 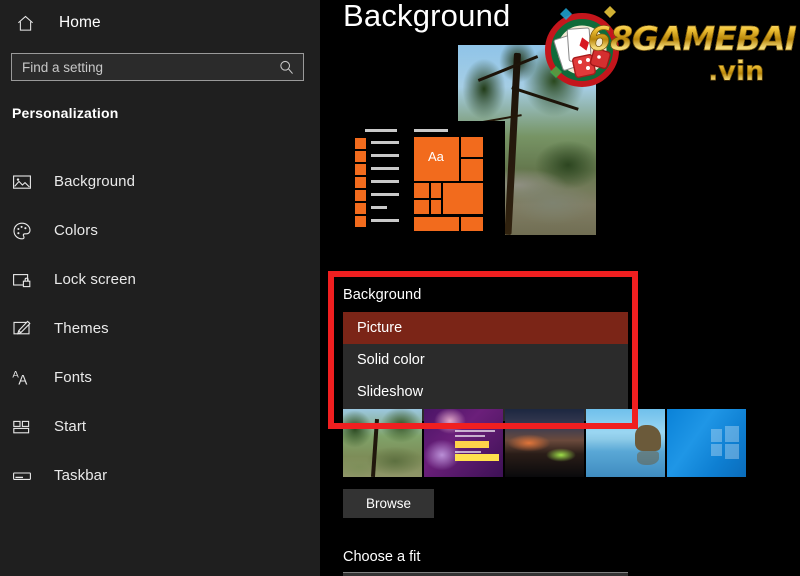 What do you see at coordinates (485, 360) in the screenshot?
I see `dropdown-option-solid-color: Solid color` at bounding box center [485, 360].